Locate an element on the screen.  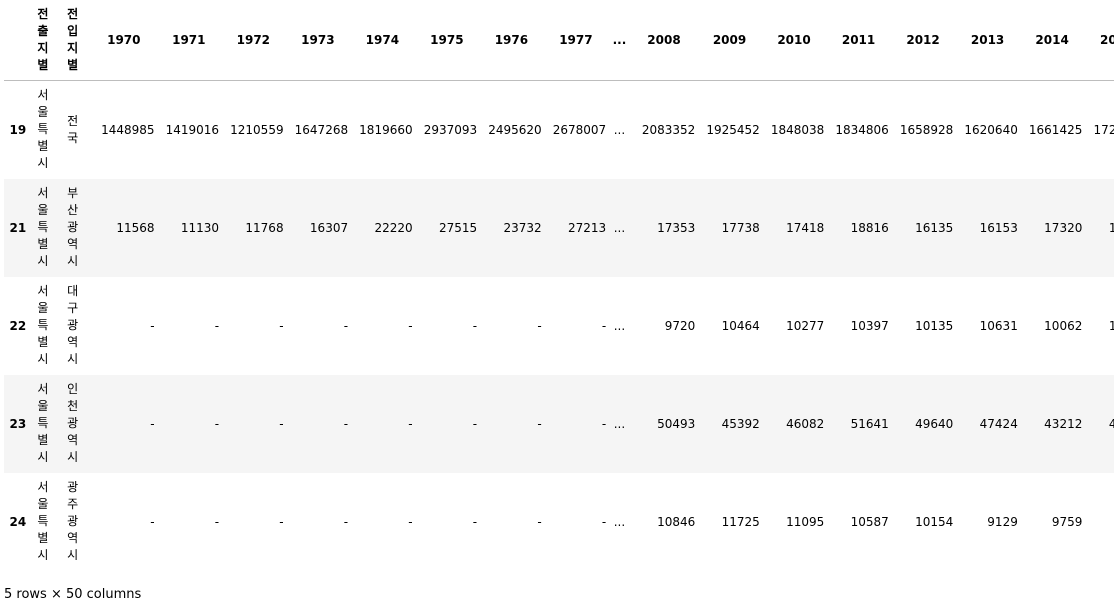
table-cell: 11130 is located at coordinates (200, 227).